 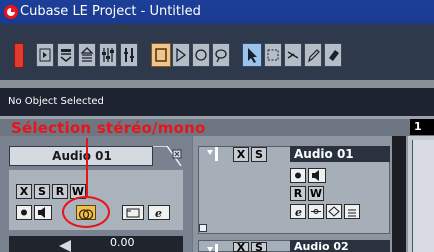 I want to click on annotation-highlight-circle, so click(x=86, y=212).